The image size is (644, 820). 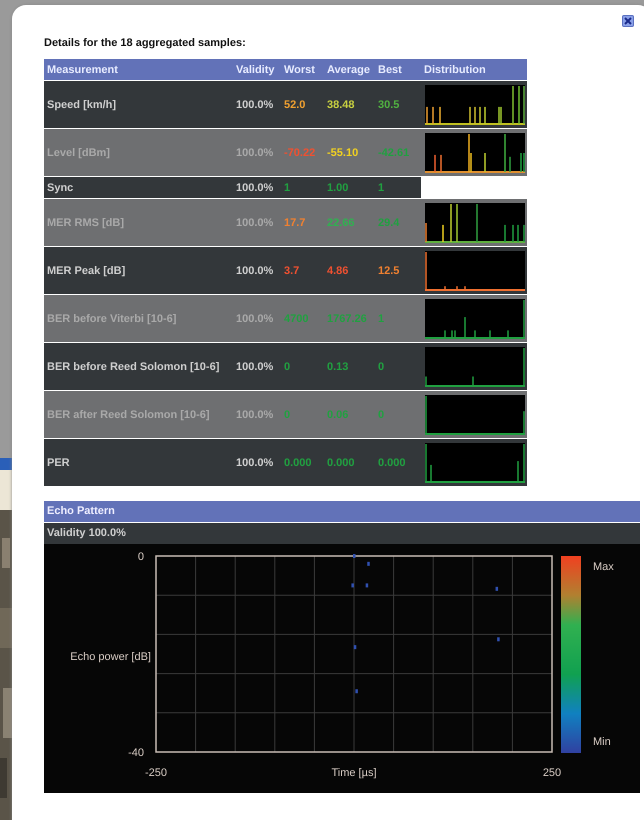 What do you see at coordinates (136, 753) in the screenshot?
I see `y-tick-label: -40` at bounding box center [136, 753].